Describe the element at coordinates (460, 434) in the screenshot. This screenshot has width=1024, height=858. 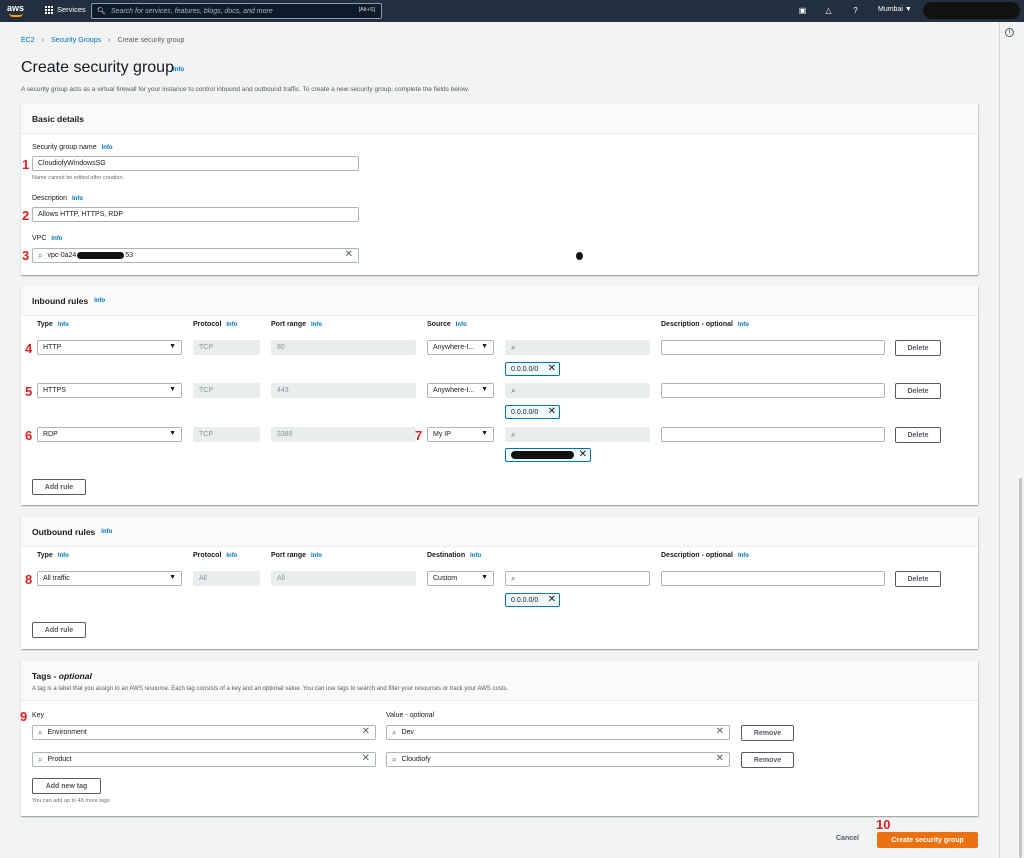
I see `rule-source-select: My IP ▼` at that location.